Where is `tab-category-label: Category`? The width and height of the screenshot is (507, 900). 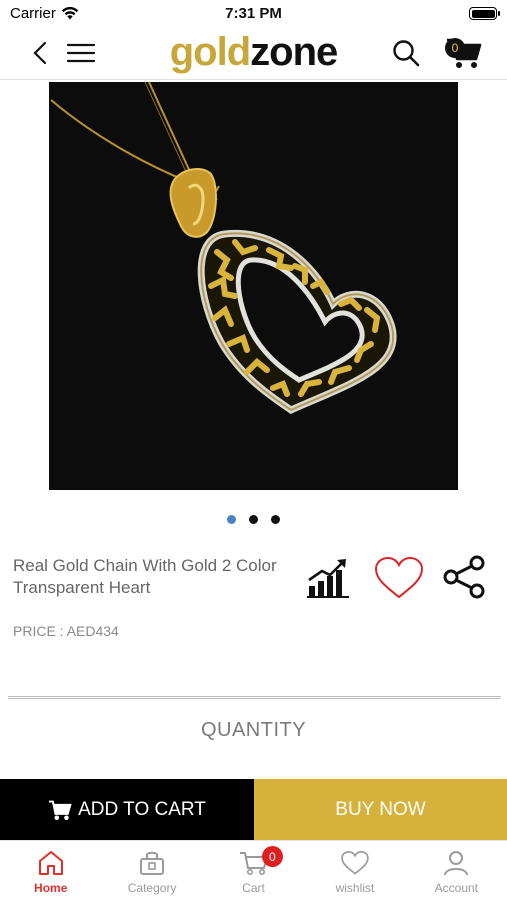 tab-category-label: Category is located at coordinates (152, 888).